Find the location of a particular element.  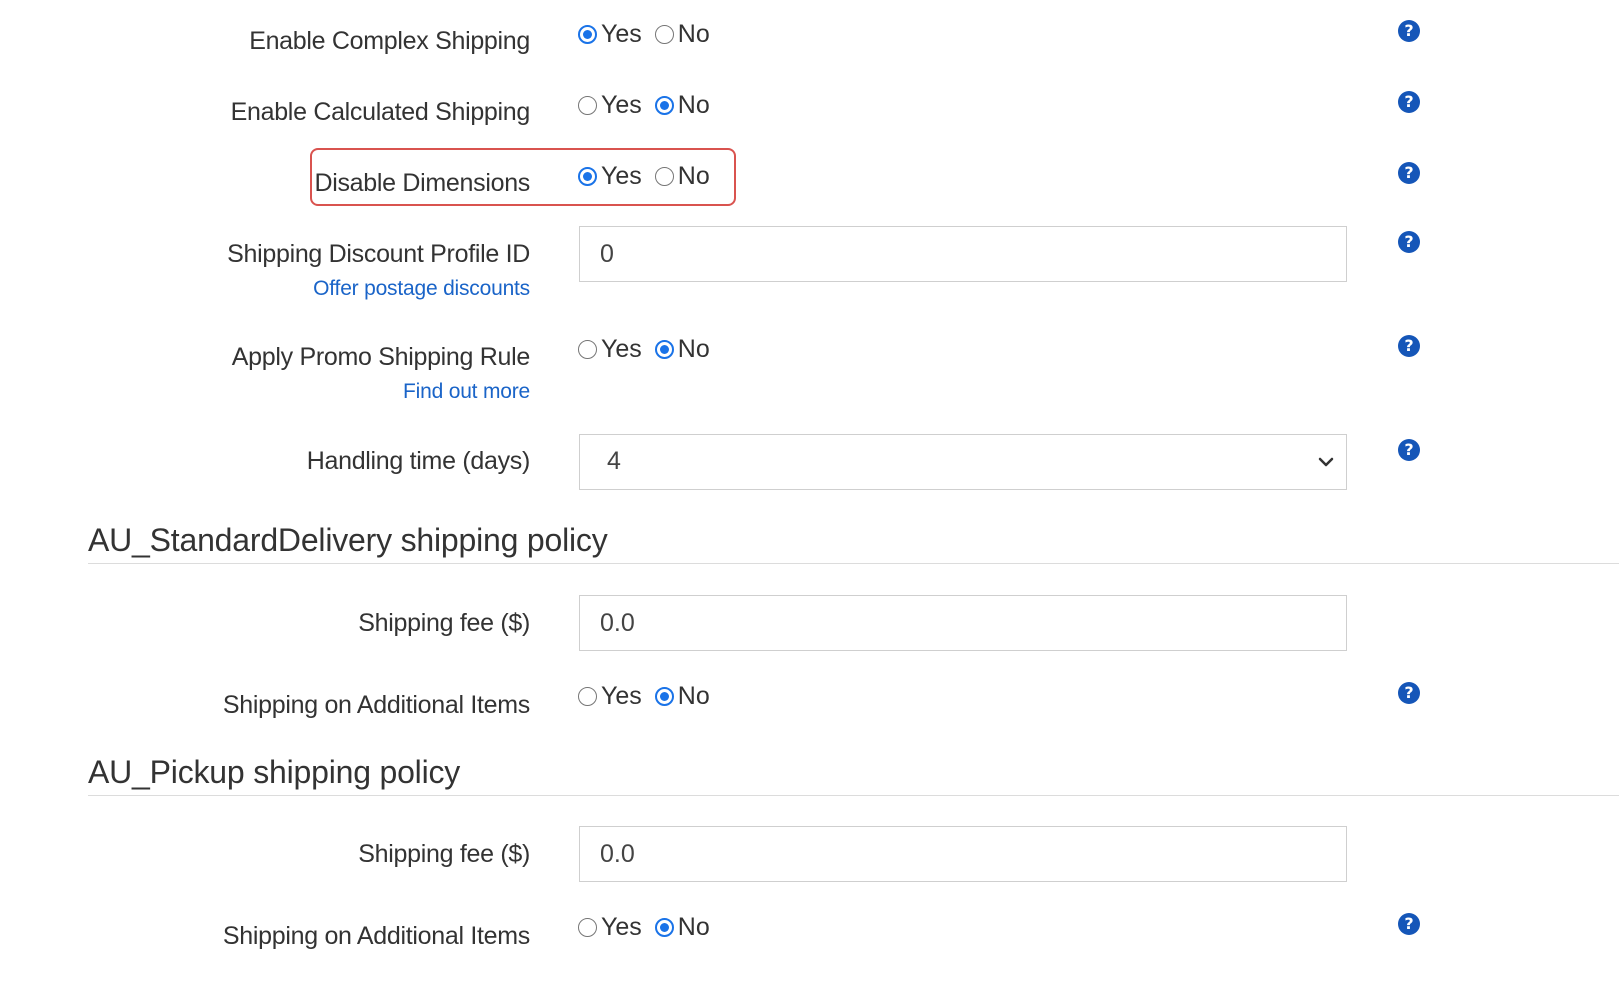

standard-additional-items-label: Shipping on Additional Items is located at coordinates (376, 705).